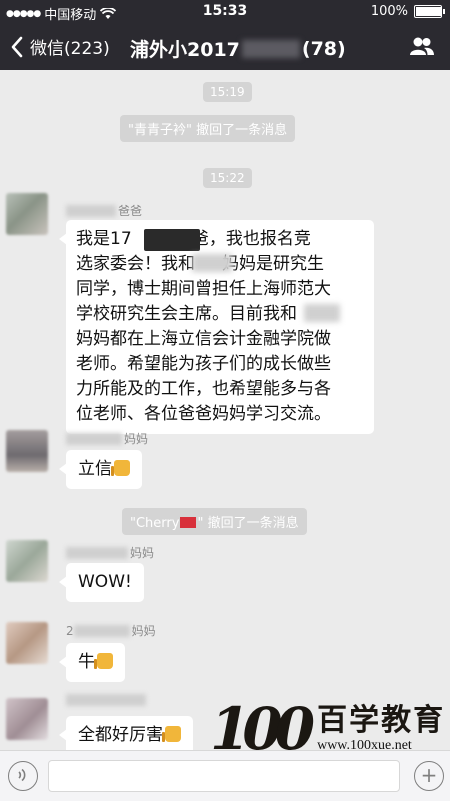  What do you see at coordinates (203, 289) in the screenshot?
I see `message-line: 同学，博士期间曾担任上海师范大` at bounding box center [203, 289].